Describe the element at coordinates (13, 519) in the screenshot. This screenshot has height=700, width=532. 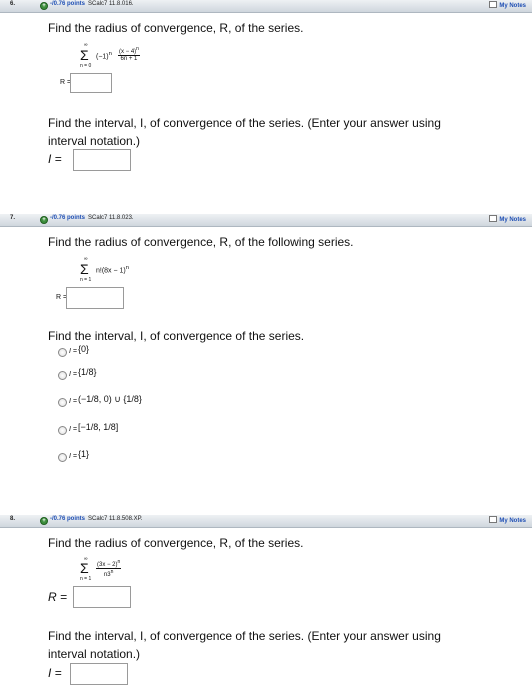
I see `question-number: 8.` at that location.